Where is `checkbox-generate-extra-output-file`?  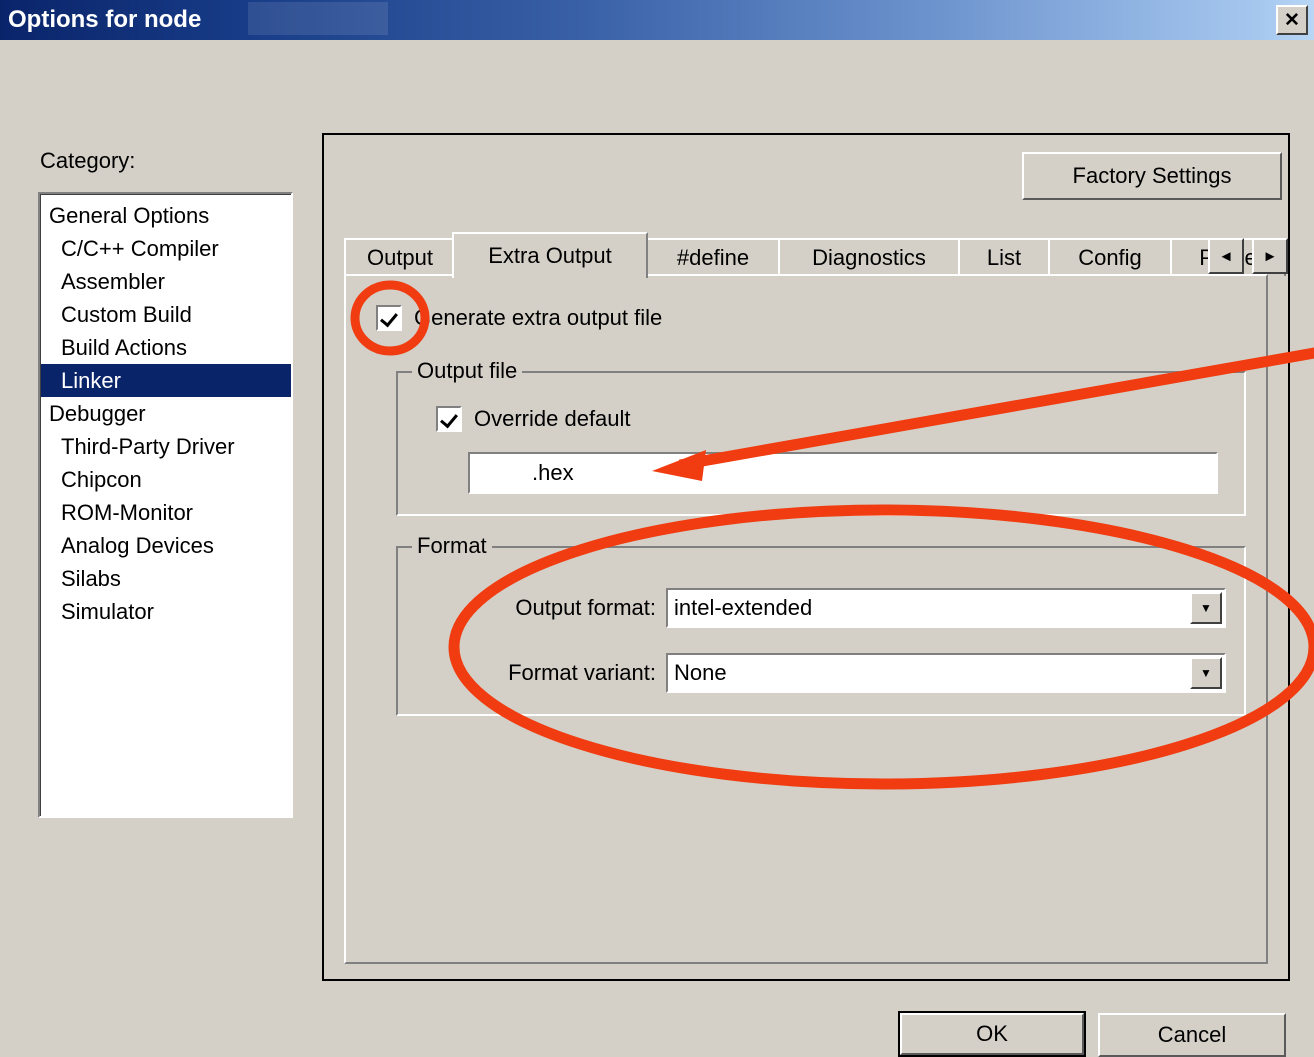
checkbox-generate-extra-output-file is located at coordinates (389, 318).